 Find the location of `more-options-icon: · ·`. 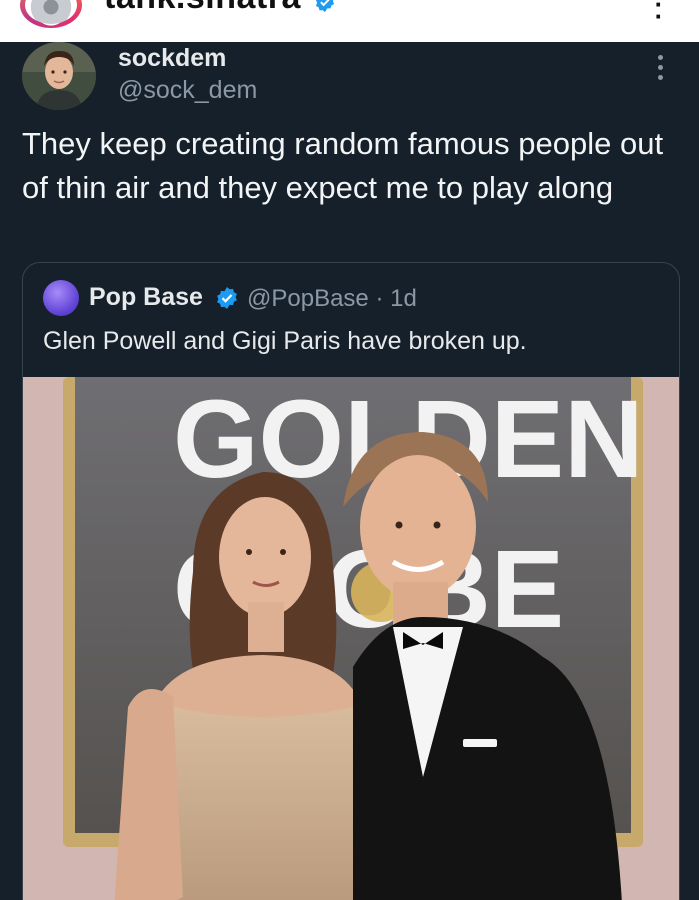

more-options-icon: · · is located at coordinates (659, 14).